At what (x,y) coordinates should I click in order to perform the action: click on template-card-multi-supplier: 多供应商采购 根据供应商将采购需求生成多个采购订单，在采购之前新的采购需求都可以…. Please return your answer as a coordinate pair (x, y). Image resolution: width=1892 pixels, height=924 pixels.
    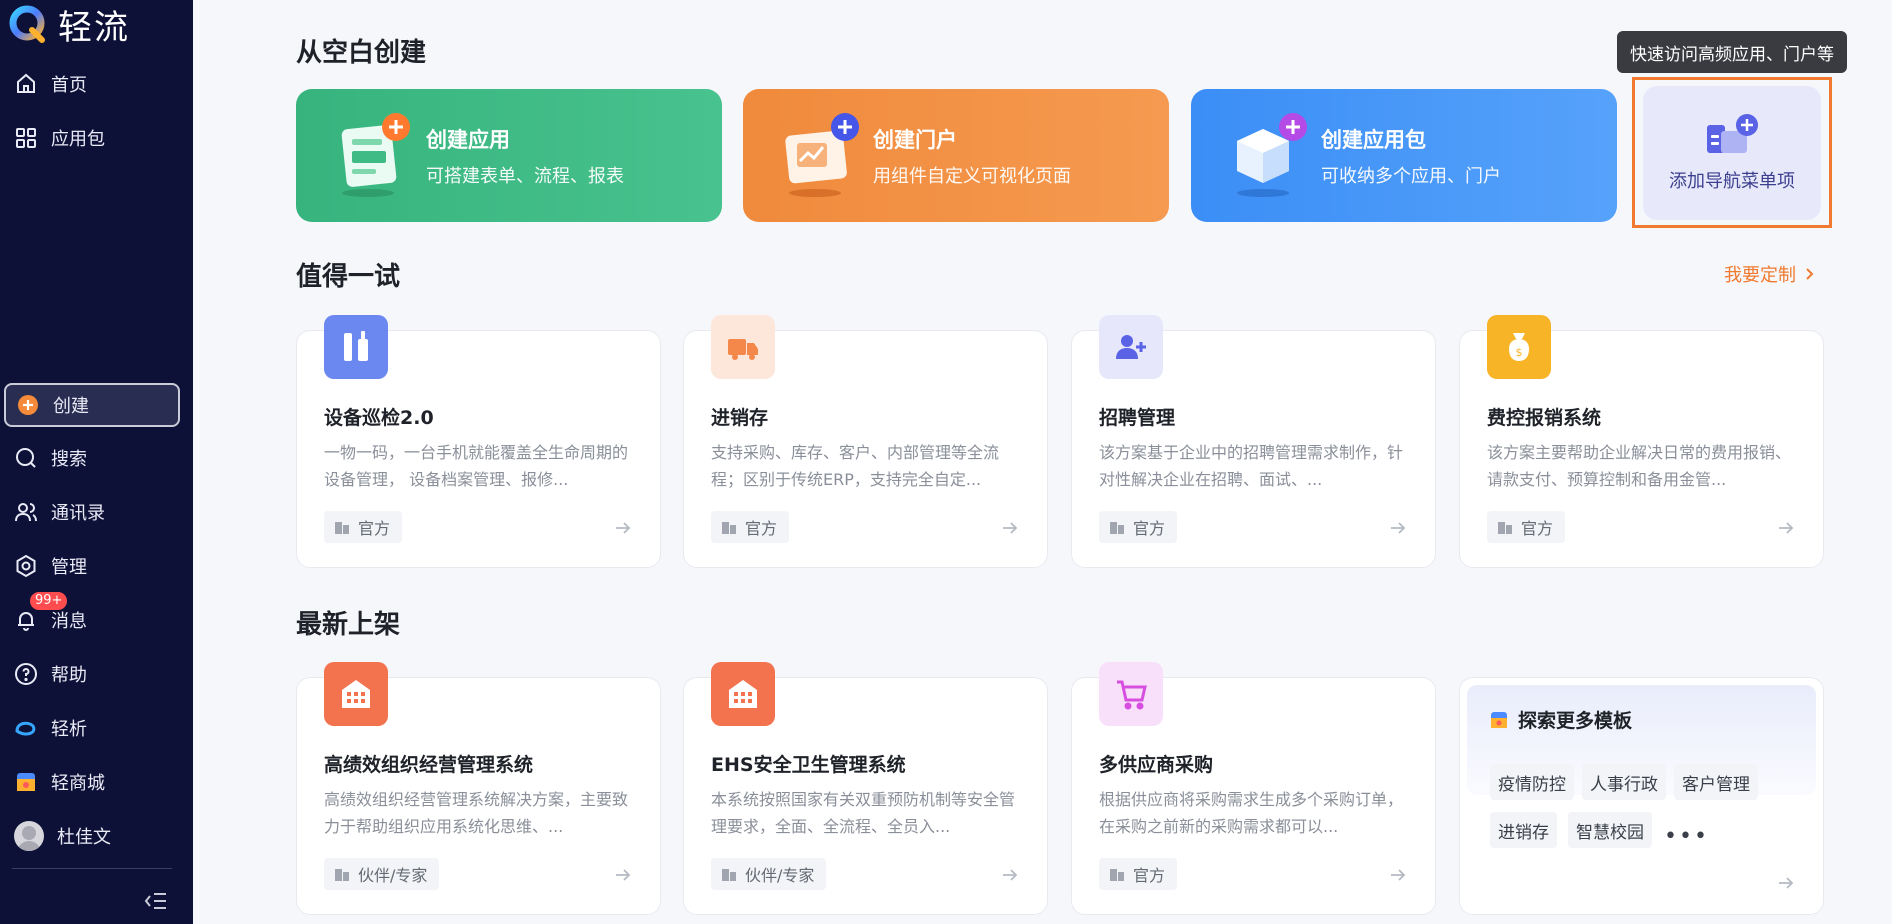
    Looking at the image, I should click on (1253, 788).